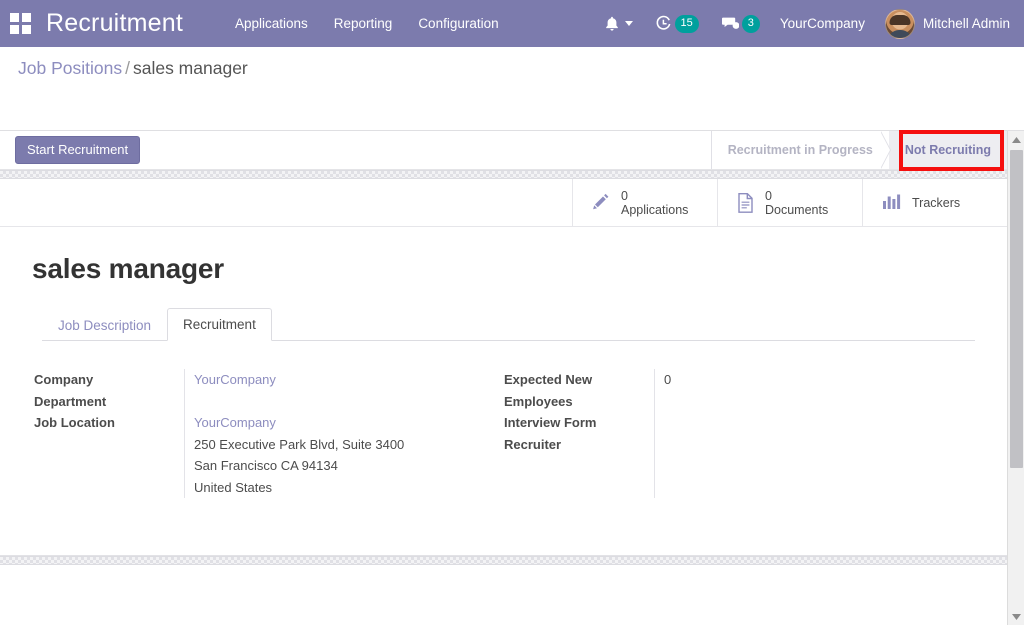 The width and height of the screenshot is (1024, 625). Describe the element at coordinates (78, 150) in the screenshot. I see `start-recruitment-button: Start Recruitment` at that location.